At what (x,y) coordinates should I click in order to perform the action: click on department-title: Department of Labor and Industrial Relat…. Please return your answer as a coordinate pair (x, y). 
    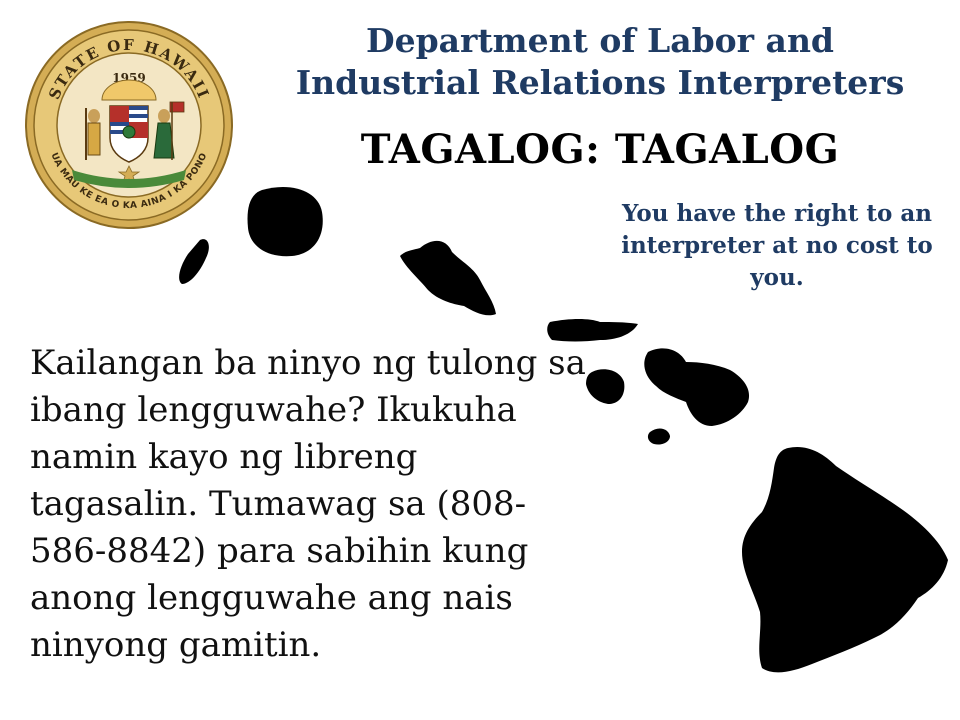
    Looking at the image, I should click on (600, 61).